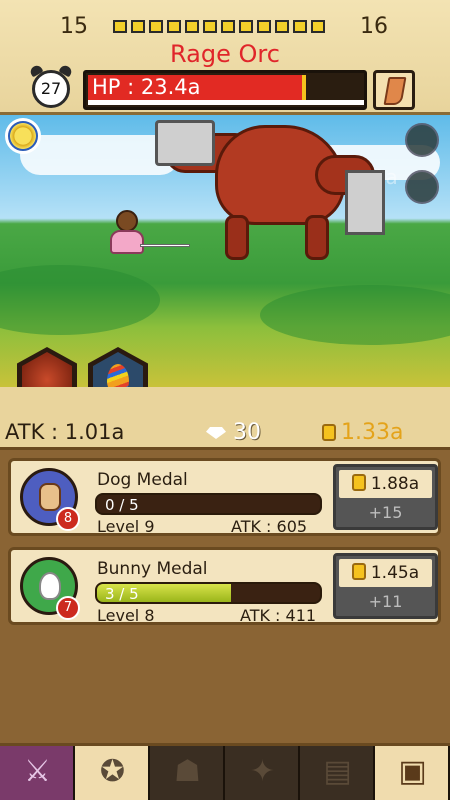  What do you see at coordinates (23, 136) in the screenshot?
I see `coin-bonus-button` at bounding box center [23, 136].